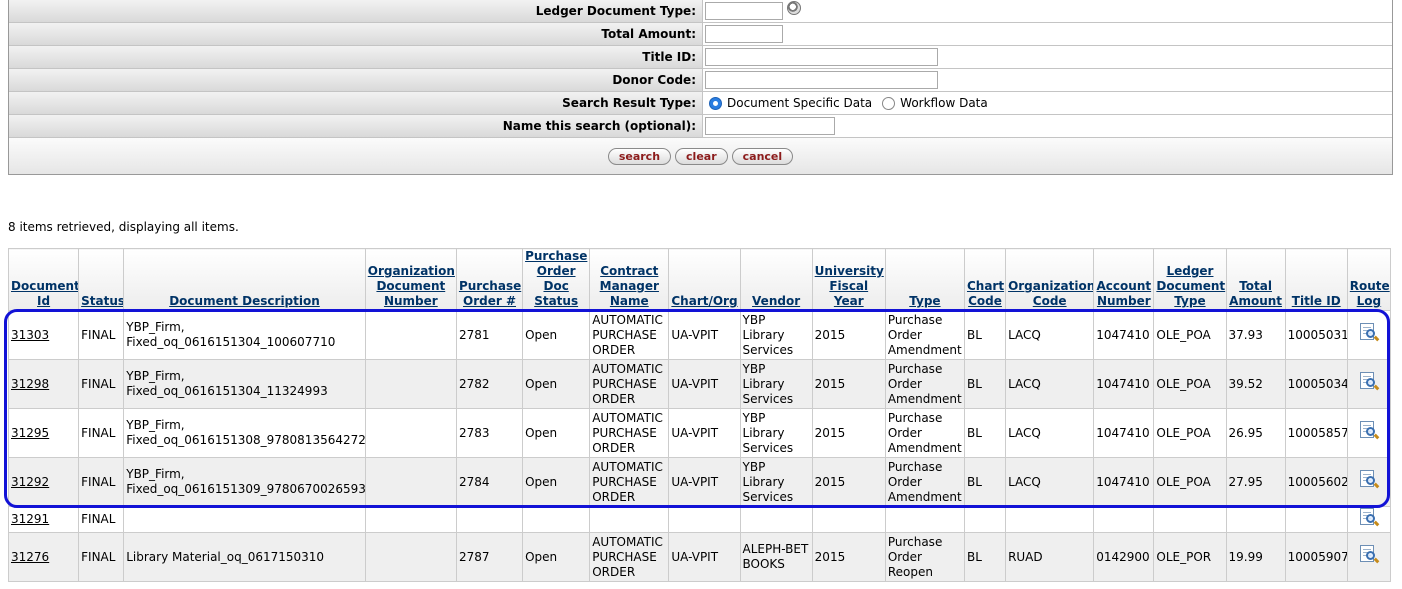 This screenshot has height=589, width=1402. I want to click on column-header-purchase-order-doc-status: Purchase Order Doc Status, so click(556, 279).